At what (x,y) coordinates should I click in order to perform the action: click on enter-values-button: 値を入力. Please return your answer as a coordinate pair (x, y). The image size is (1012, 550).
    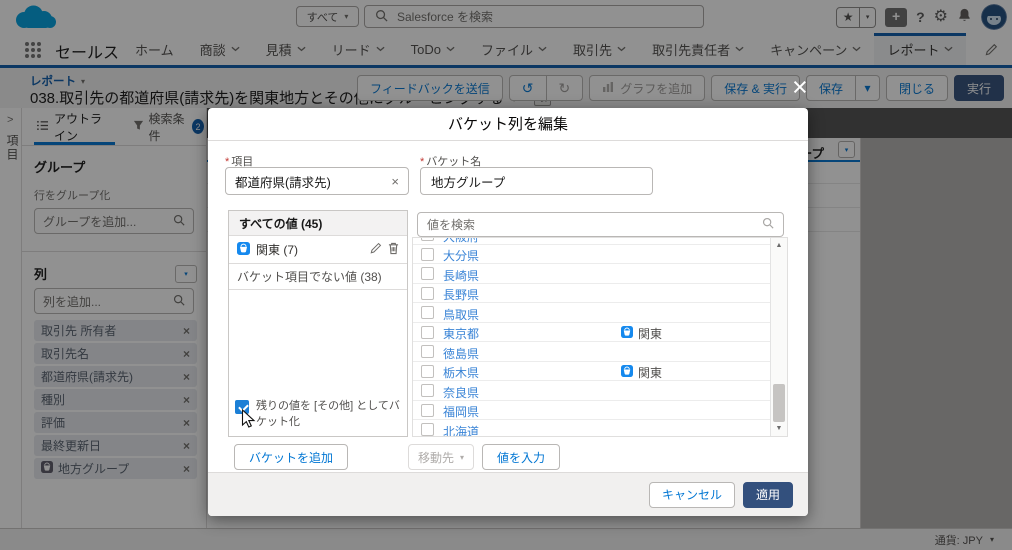
    Looking at the image, I should click on (521, 457).